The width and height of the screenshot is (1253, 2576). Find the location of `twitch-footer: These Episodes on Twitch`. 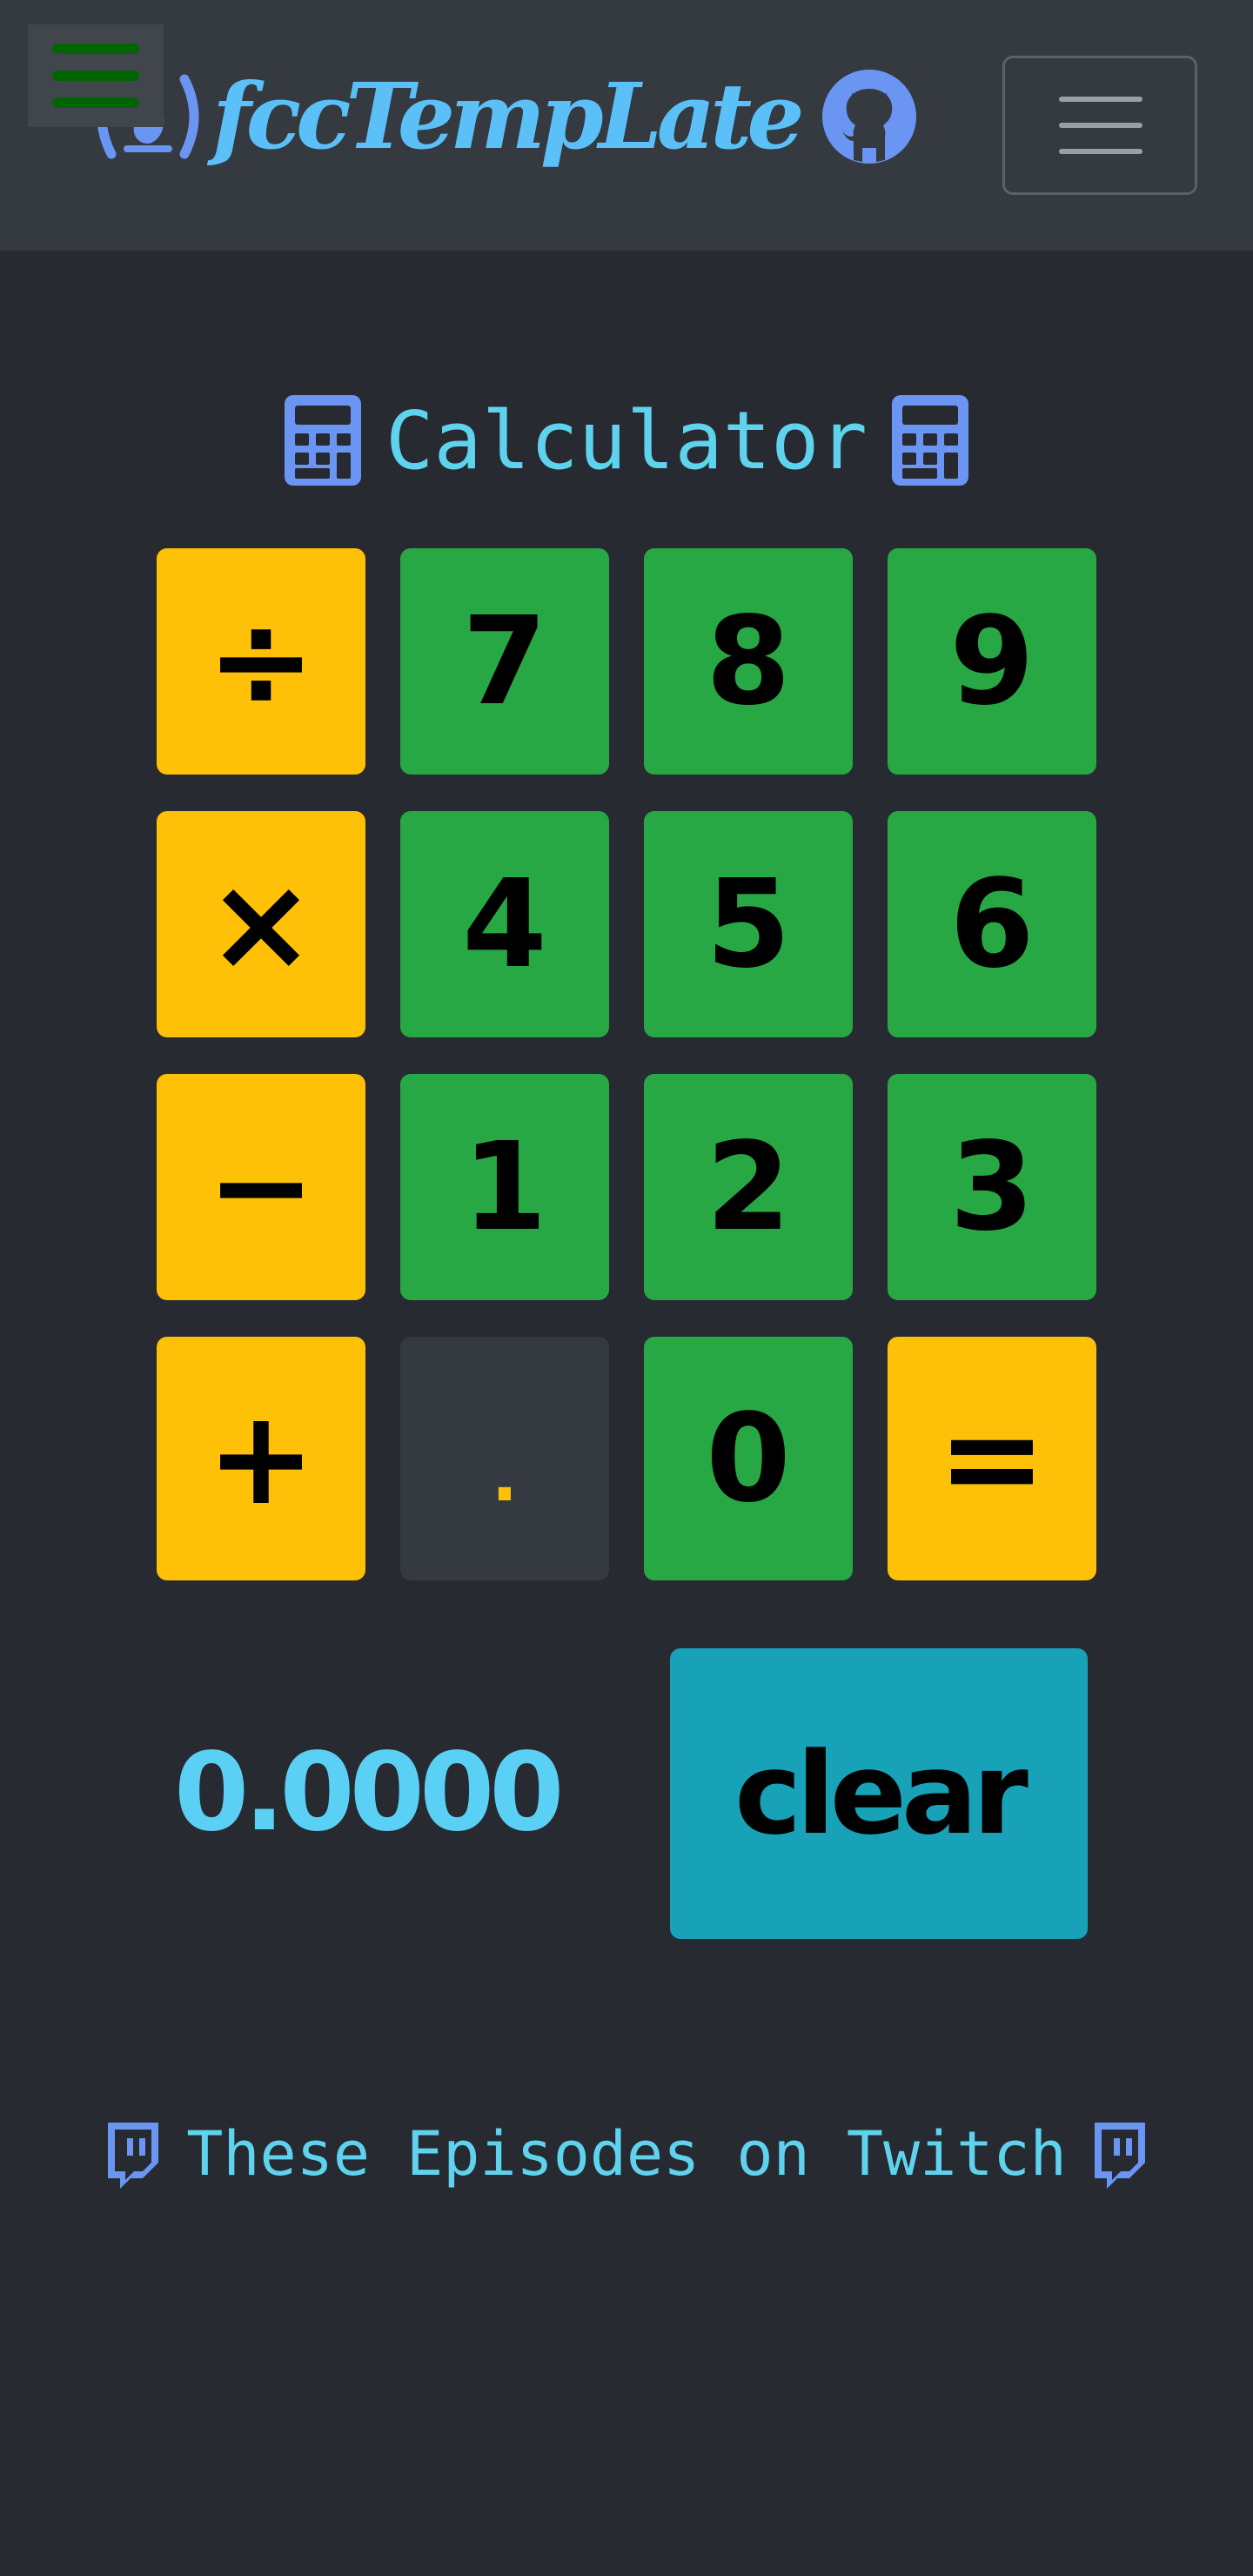

twitch-footer: These Episodes on Twitch is located at coordinates (626, 2154).